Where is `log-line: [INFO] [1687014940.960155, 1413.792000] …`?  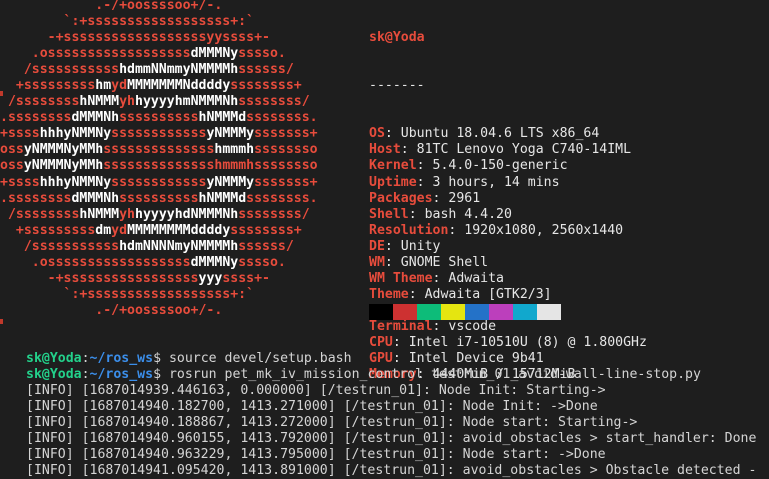
log-line: [INFO] [1687014940.960155, 1413.792000] … is located at coordinates (391, 439).